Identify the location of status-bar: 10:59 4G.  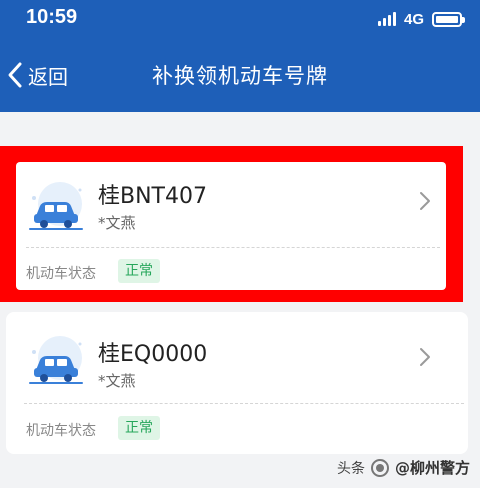
(240, 20).